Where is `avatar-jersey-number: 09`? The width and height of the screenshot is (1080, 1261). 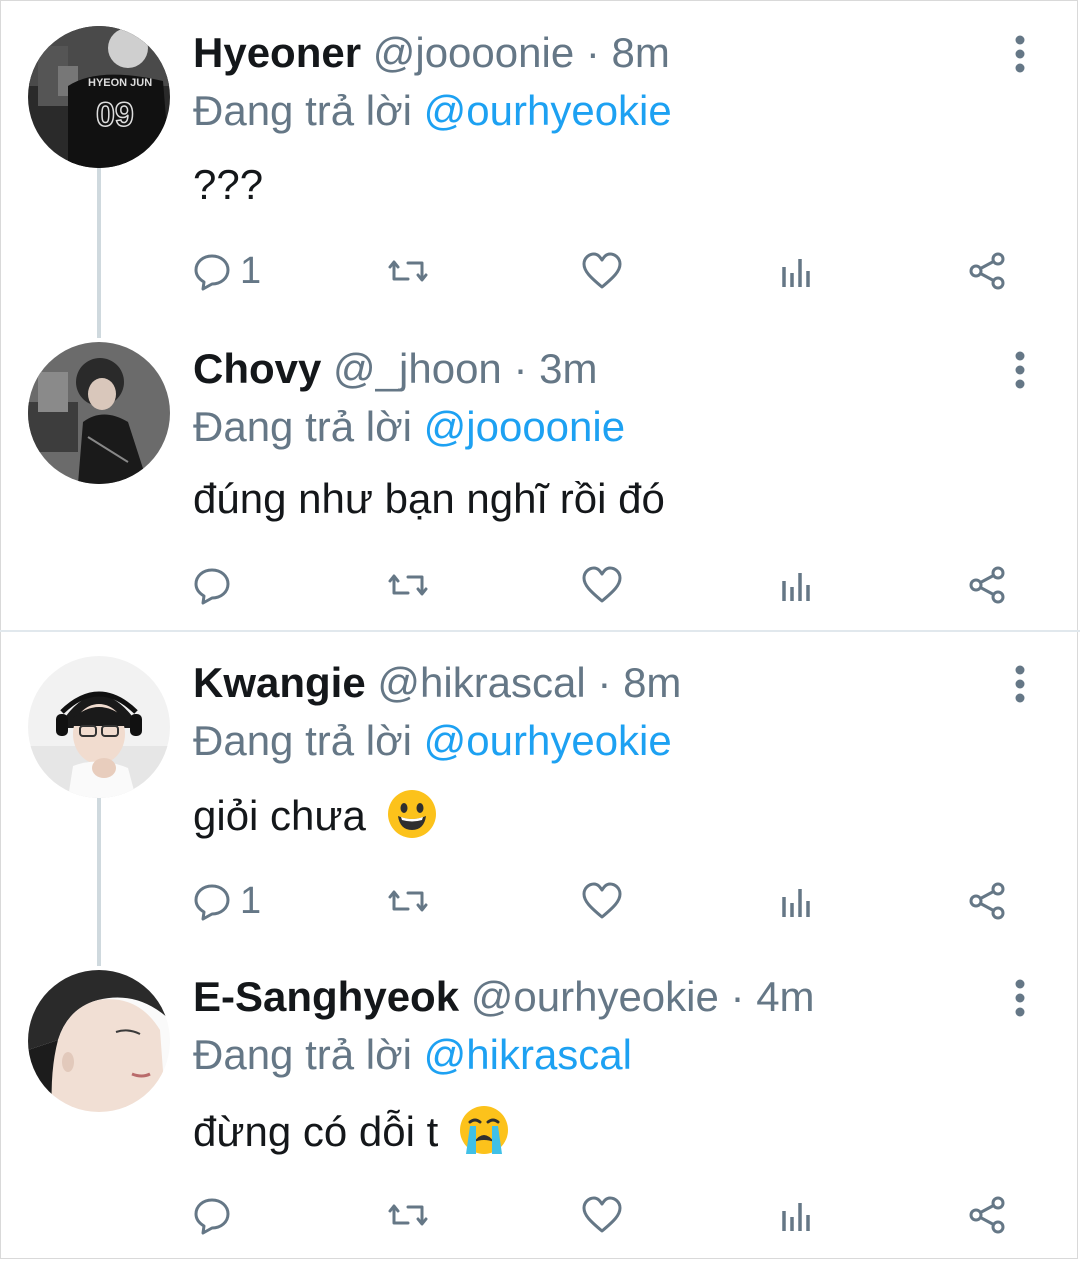 avatar-jersey-number: 09 is located at coordinates (115, 115).